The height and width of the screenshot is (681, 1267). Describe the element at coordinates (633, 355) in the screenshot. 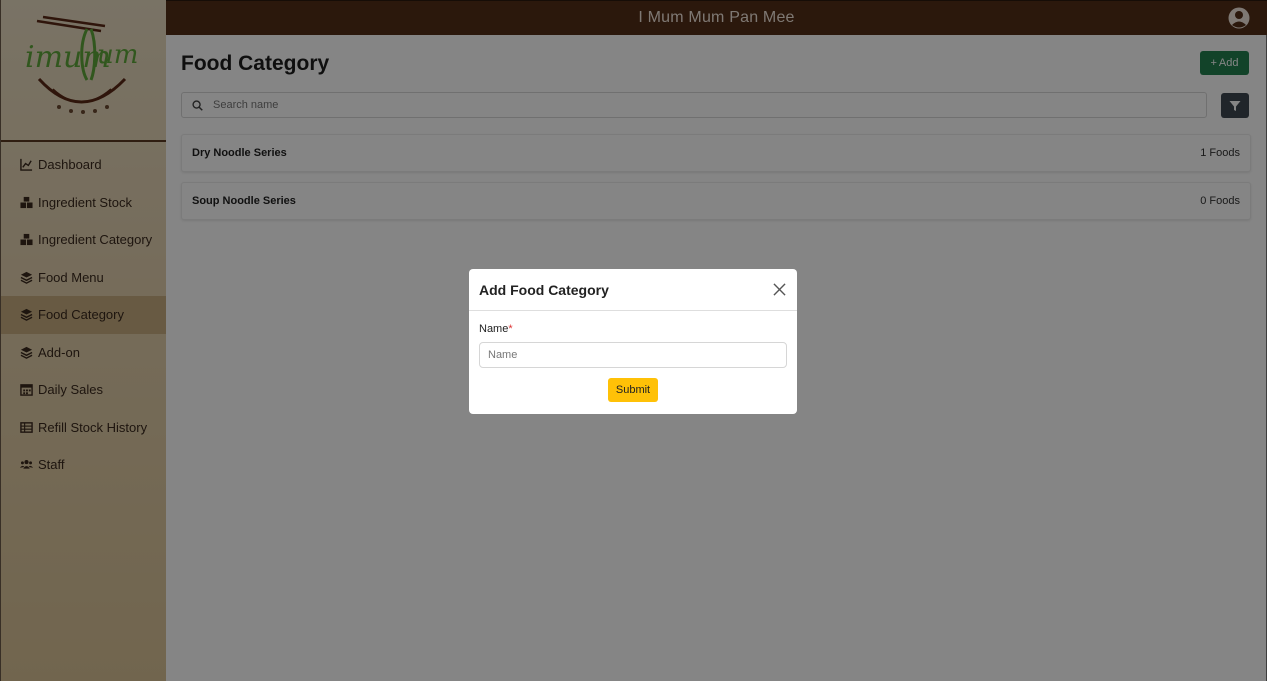

I see `name-input` at that location.